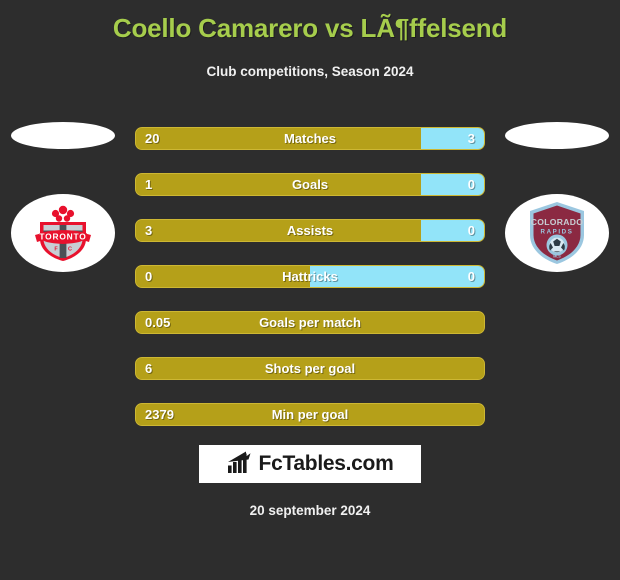  What do you see at coordinates (149, 368) in the screenshot?
I see `home-value: 6` at bounding box center [149, 368].